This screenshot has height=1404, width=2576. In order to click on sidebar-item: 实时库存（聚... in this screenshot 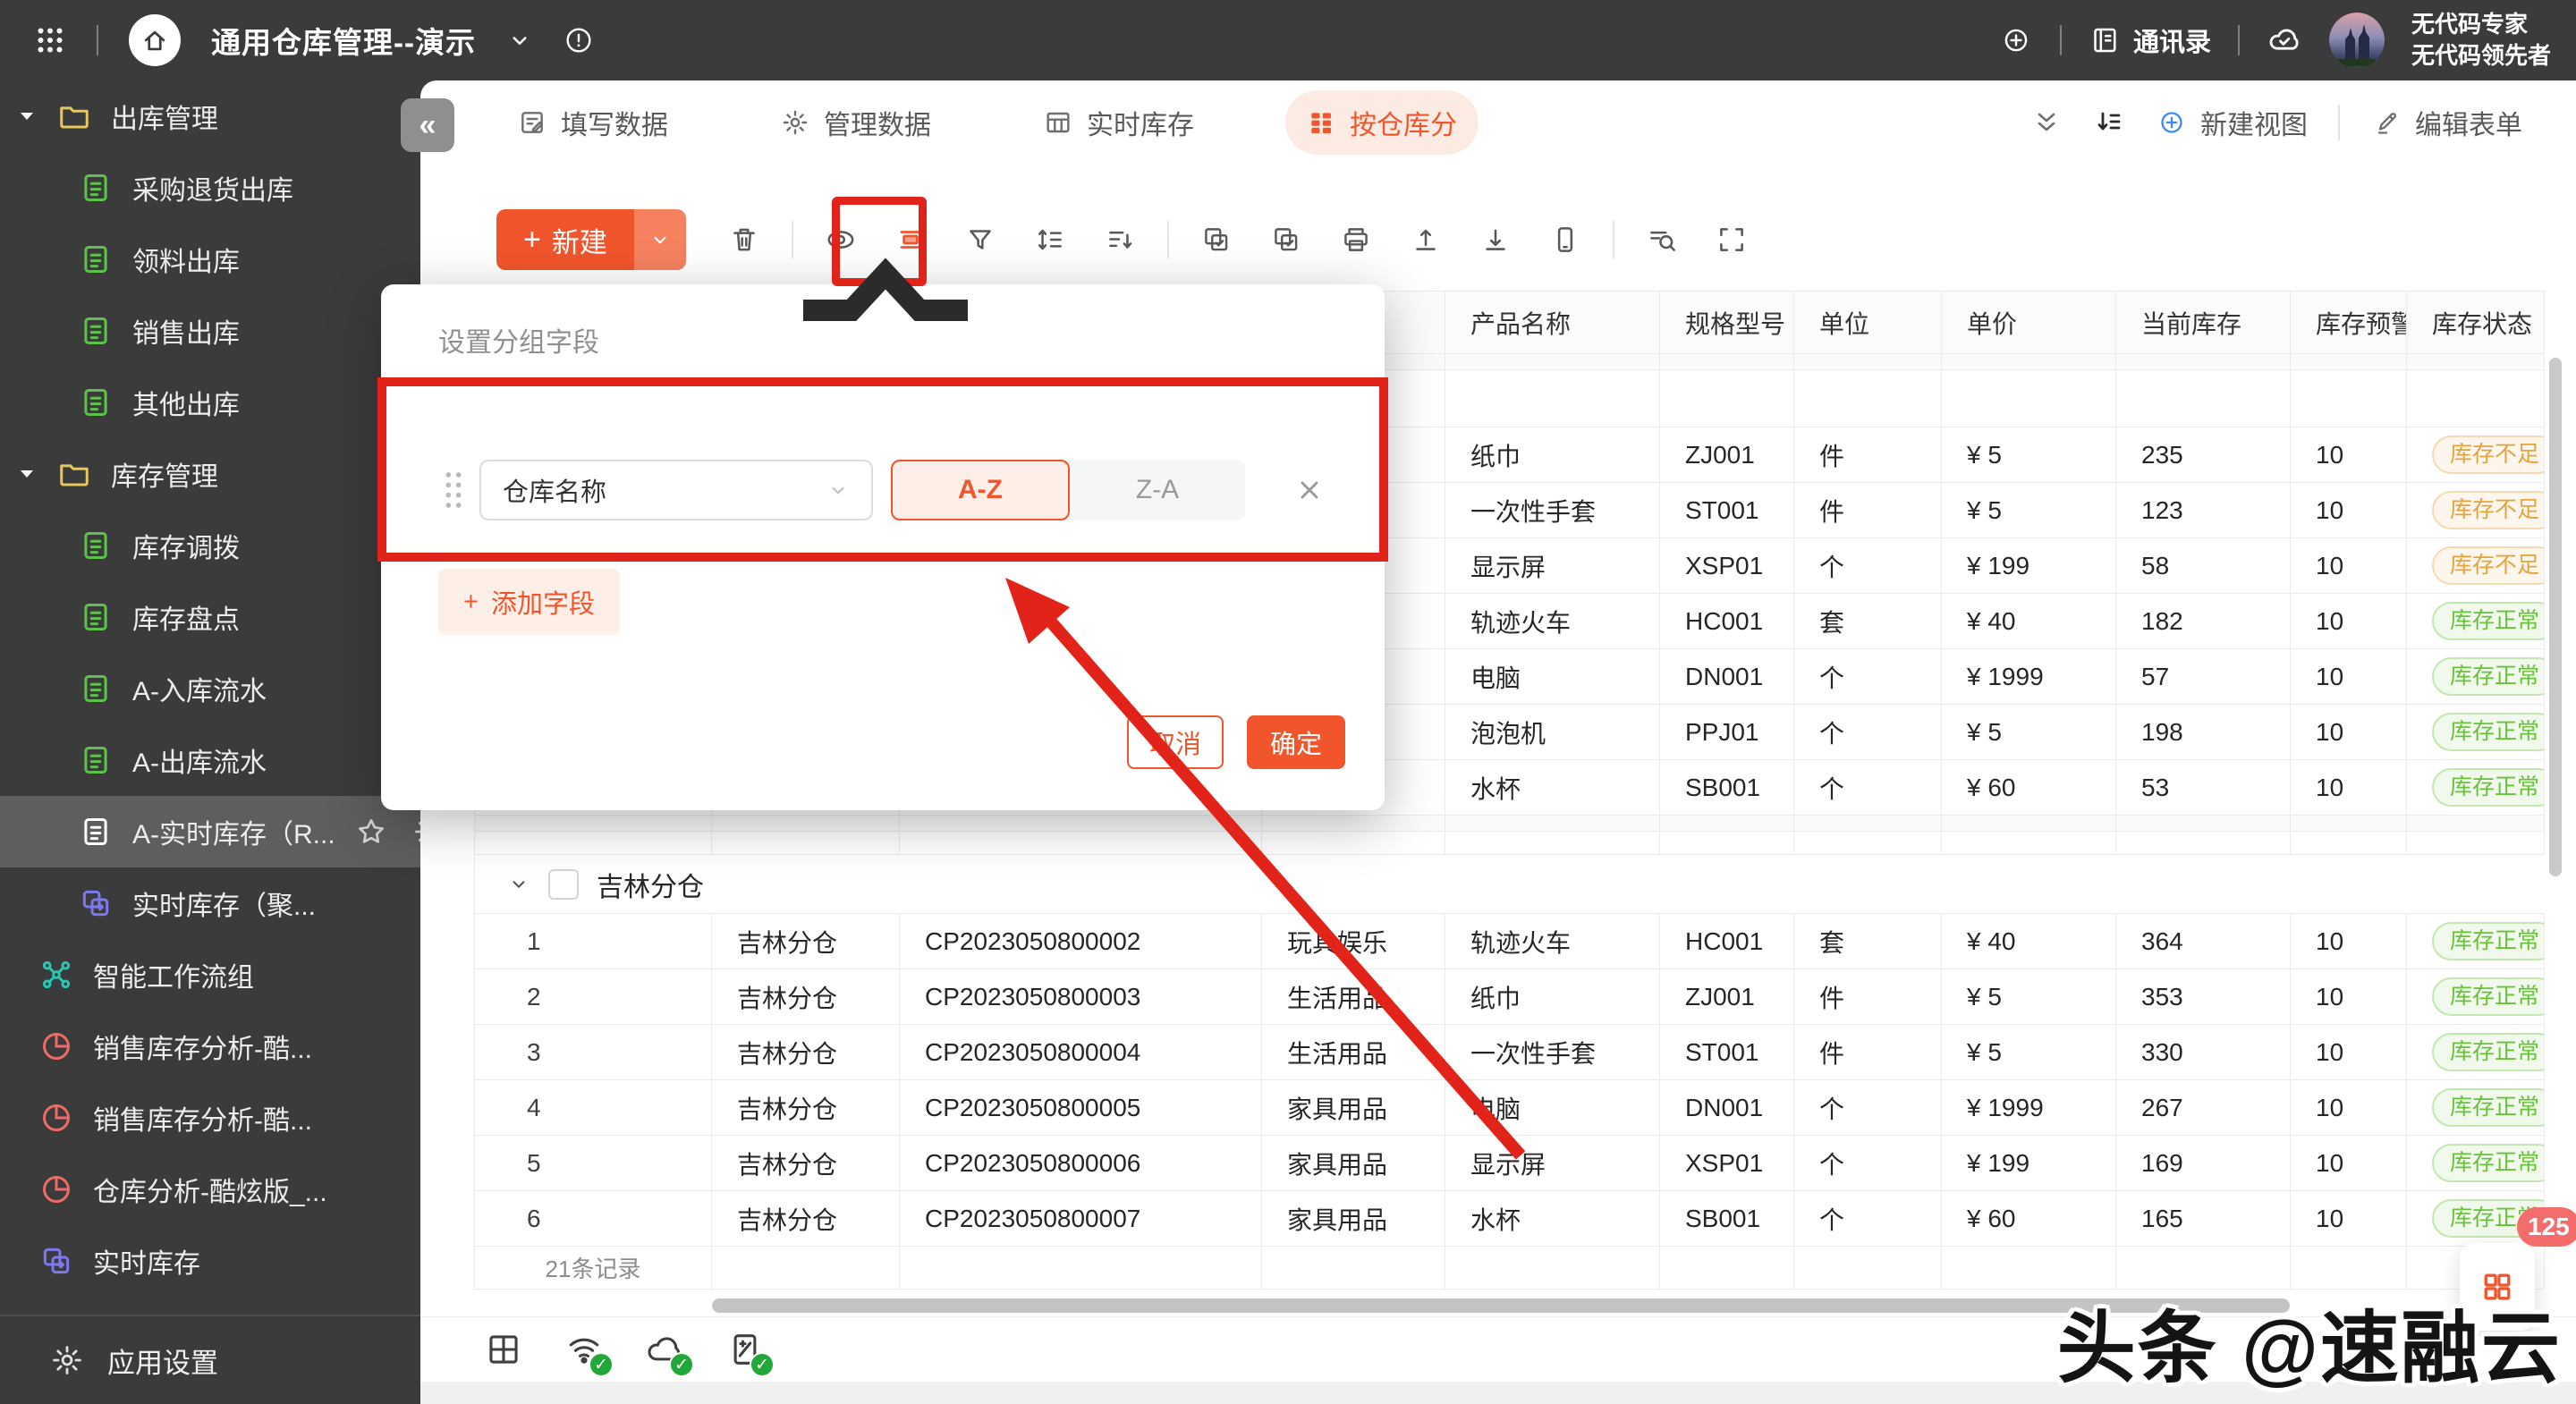, I will do `click(210, 903)`.